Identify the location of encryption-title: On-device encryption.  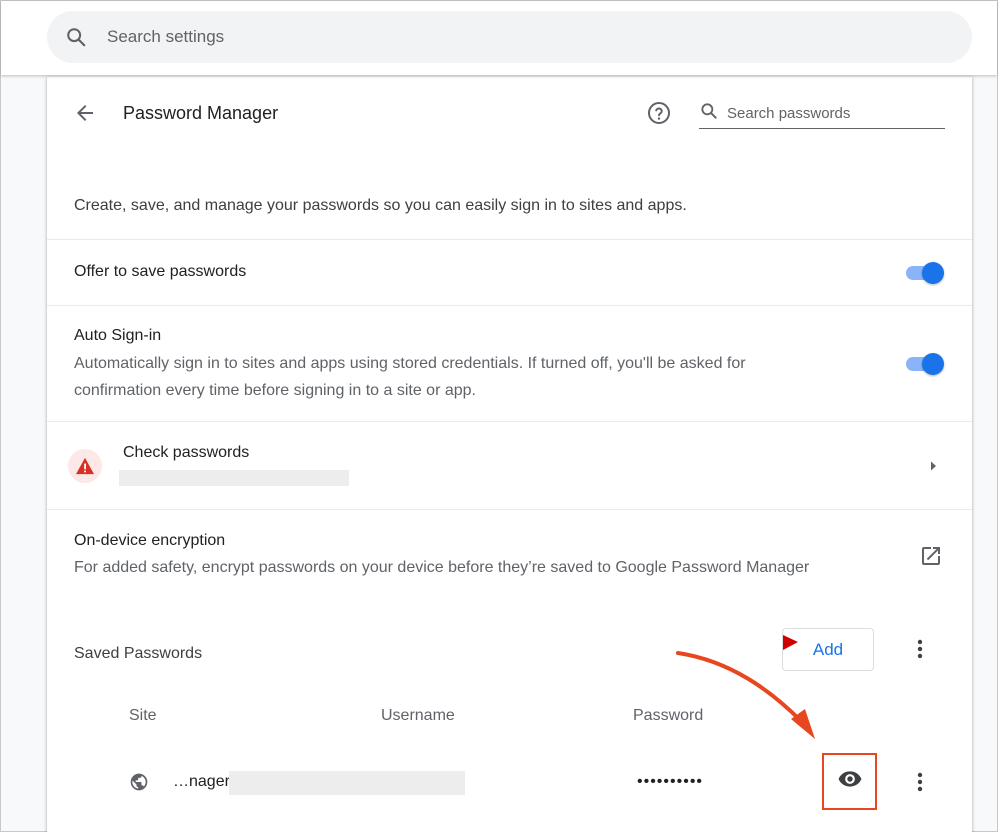
(150, 540).